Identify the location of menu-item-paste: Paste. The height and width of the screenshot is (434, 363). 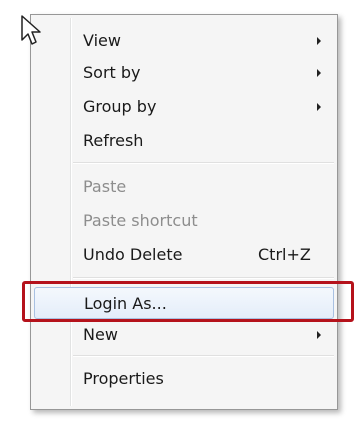
(184, 187).